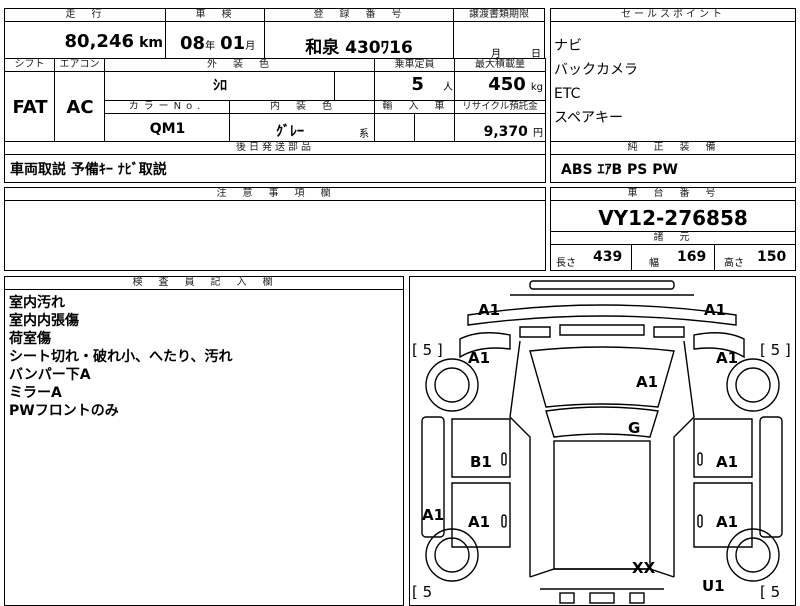  I want to click on inspection-year: 08, so click(193, 43).